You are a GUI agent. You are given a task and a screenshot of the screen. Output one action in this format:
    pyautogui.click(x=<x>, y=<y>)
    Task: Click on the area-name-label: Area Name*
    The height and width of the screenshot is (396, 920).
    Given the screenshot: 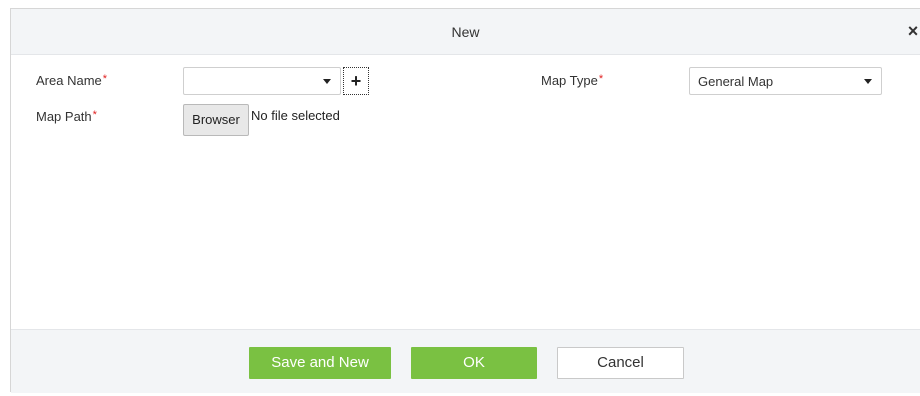 What is the action you would take?
    pyautogui.click(x=71, y=80)
    